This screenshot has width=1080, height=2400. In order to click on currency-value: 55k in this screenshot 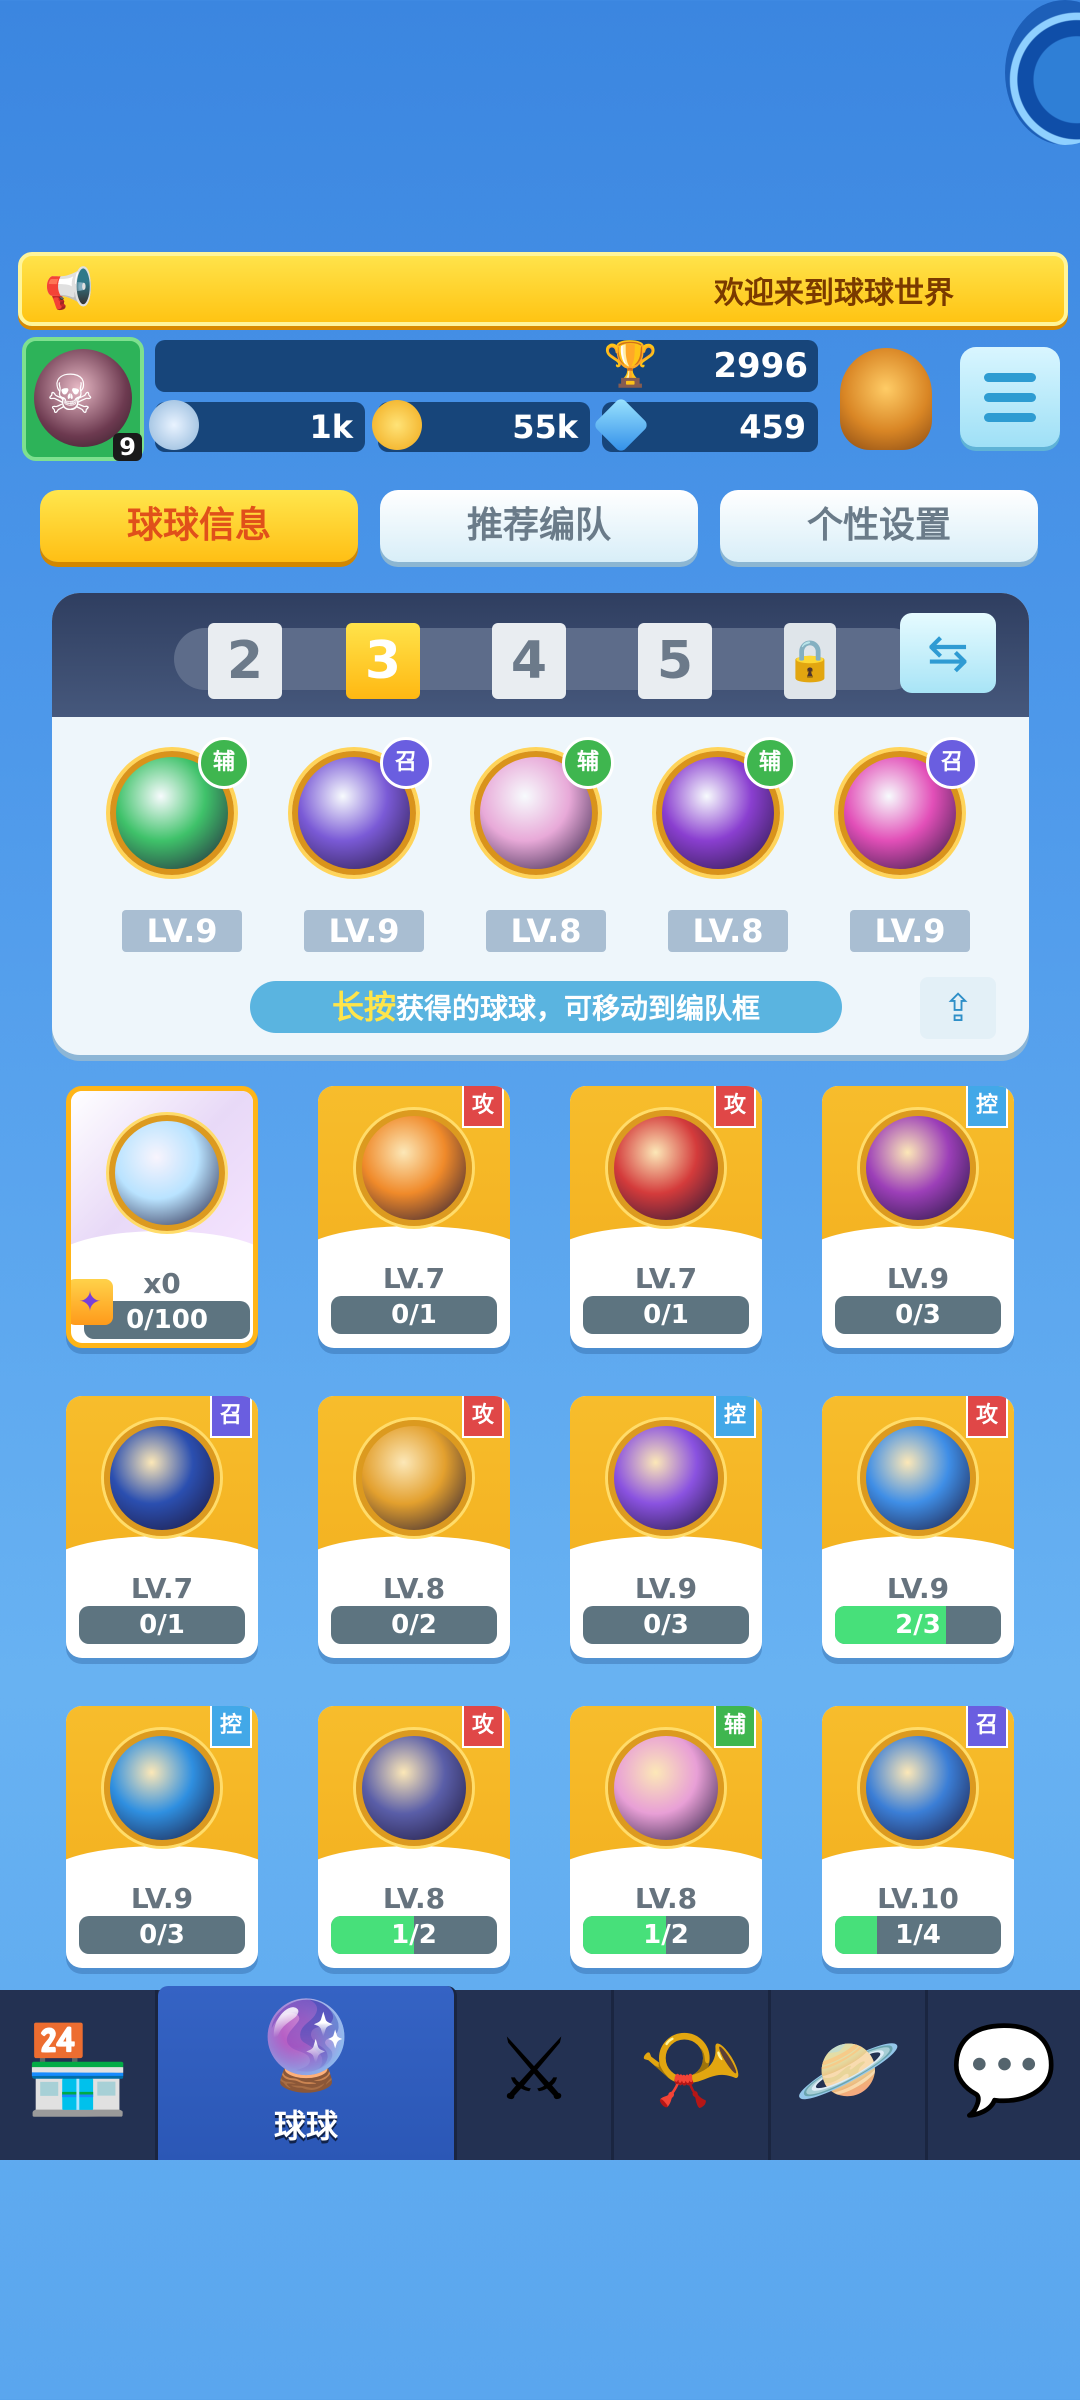, I will do `click(545, 427)`.